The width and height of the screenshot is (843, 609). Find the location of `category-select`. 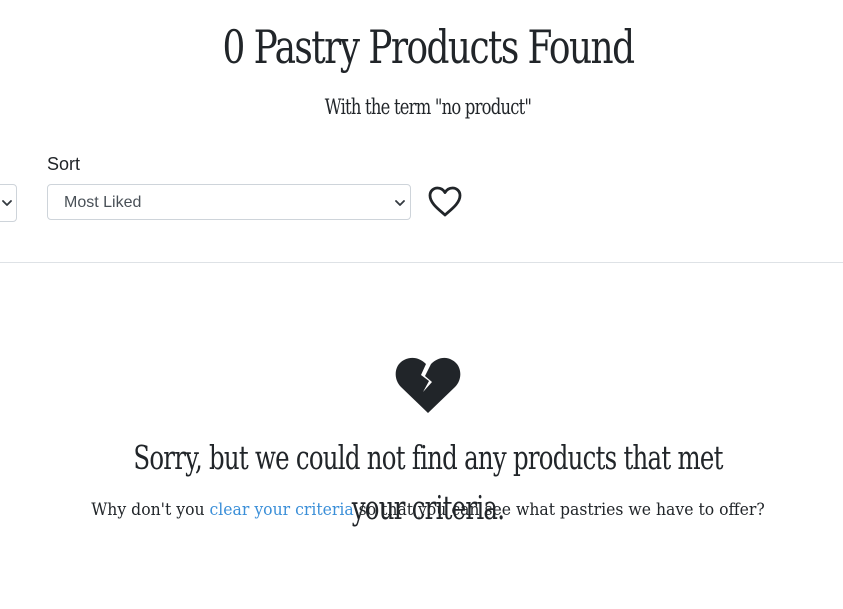

category-select is located at coordinates (8, 203).